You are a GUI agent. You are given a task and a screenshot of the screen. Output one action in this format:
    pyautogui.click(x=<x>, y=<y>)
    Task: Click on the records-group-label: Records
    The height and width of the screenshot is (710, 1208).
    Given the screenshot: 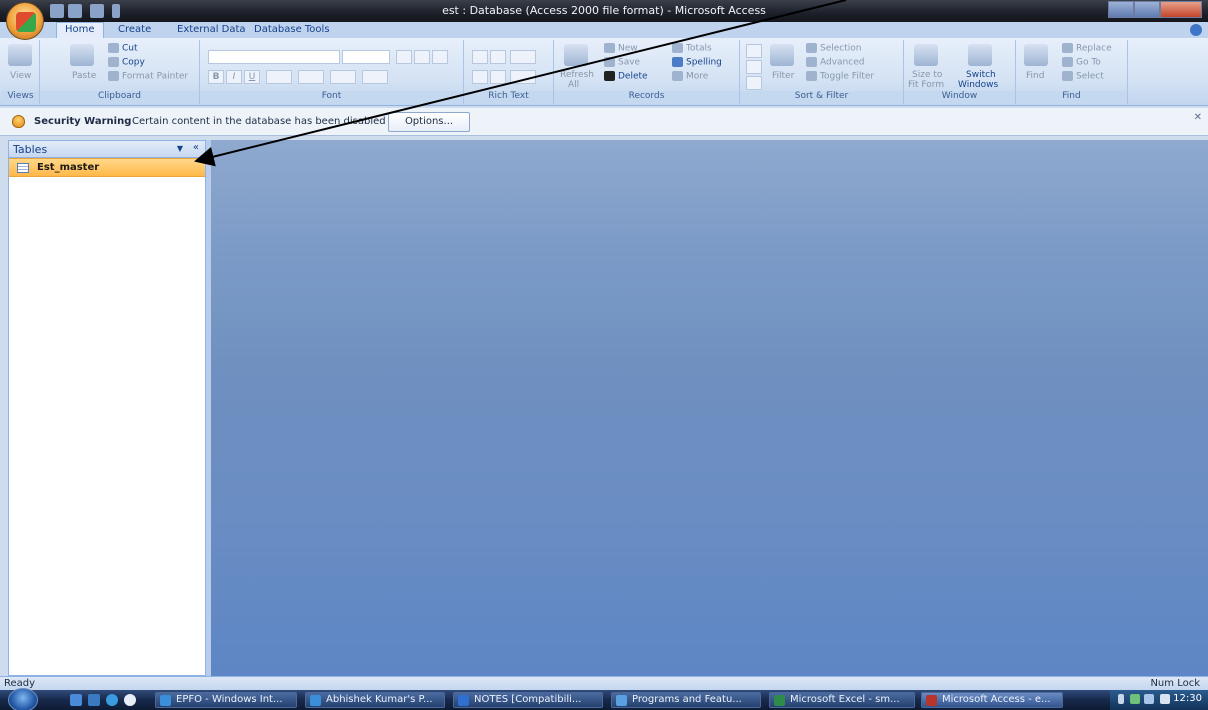 What is the action you would take?
    pyautogui.click(x=646, y=97)
    